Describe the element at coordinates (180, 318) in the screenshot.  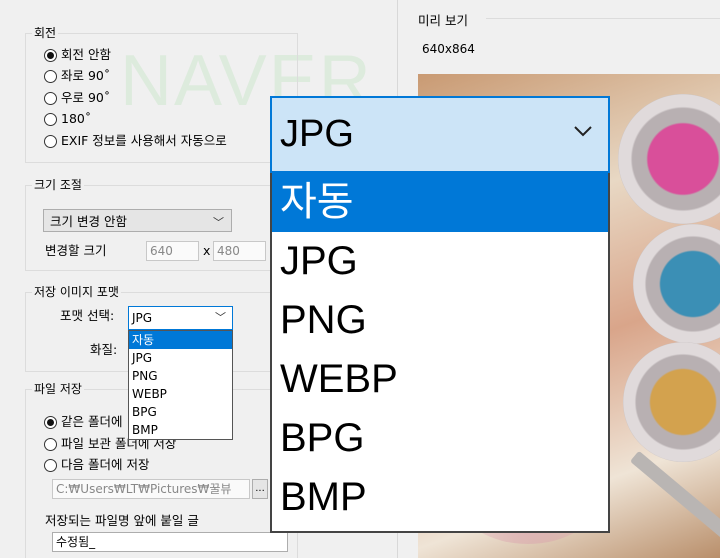
I see `format-select: JPG ﹀` at that location.